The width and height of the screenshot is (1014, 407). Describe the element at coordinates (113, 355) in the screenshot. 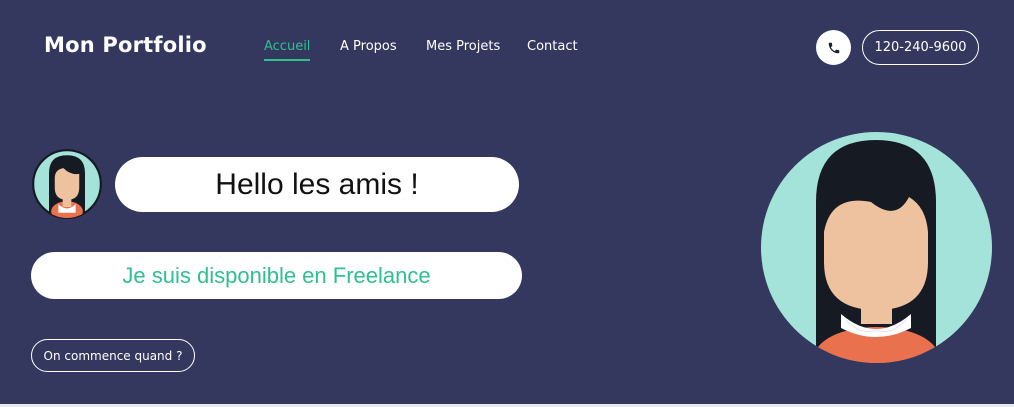

I see `start-button: On commence quand ?` at that location.